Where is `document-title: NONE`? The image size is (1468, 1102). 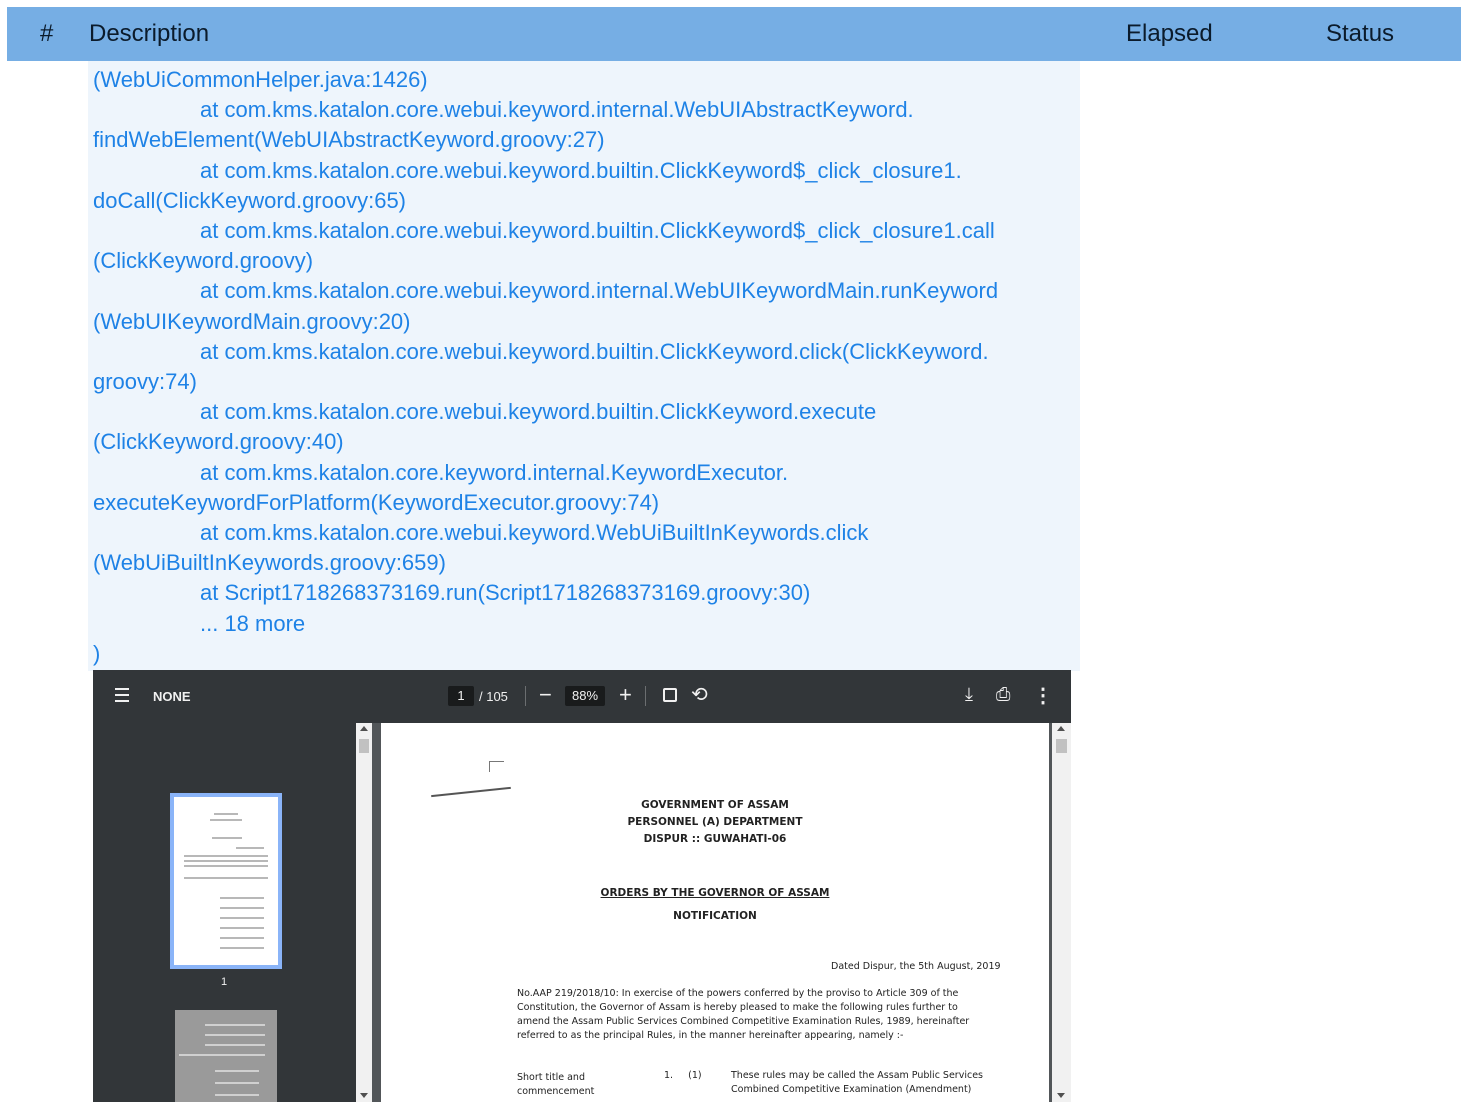
document-title: NONE is located at coordinates (172, 696).